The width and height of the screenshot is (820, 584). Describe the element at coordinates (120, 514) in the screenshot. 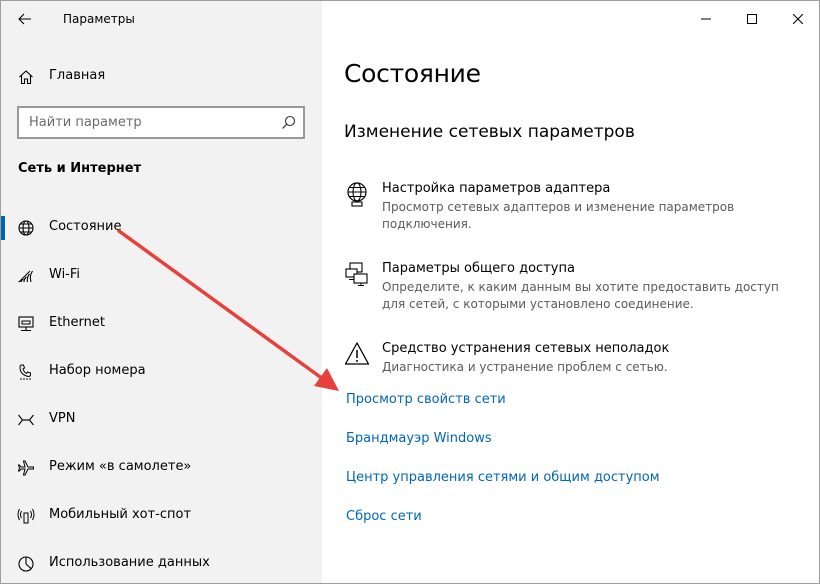

I see `sidebar-item-label: Мобильный хот-спот` at that location.